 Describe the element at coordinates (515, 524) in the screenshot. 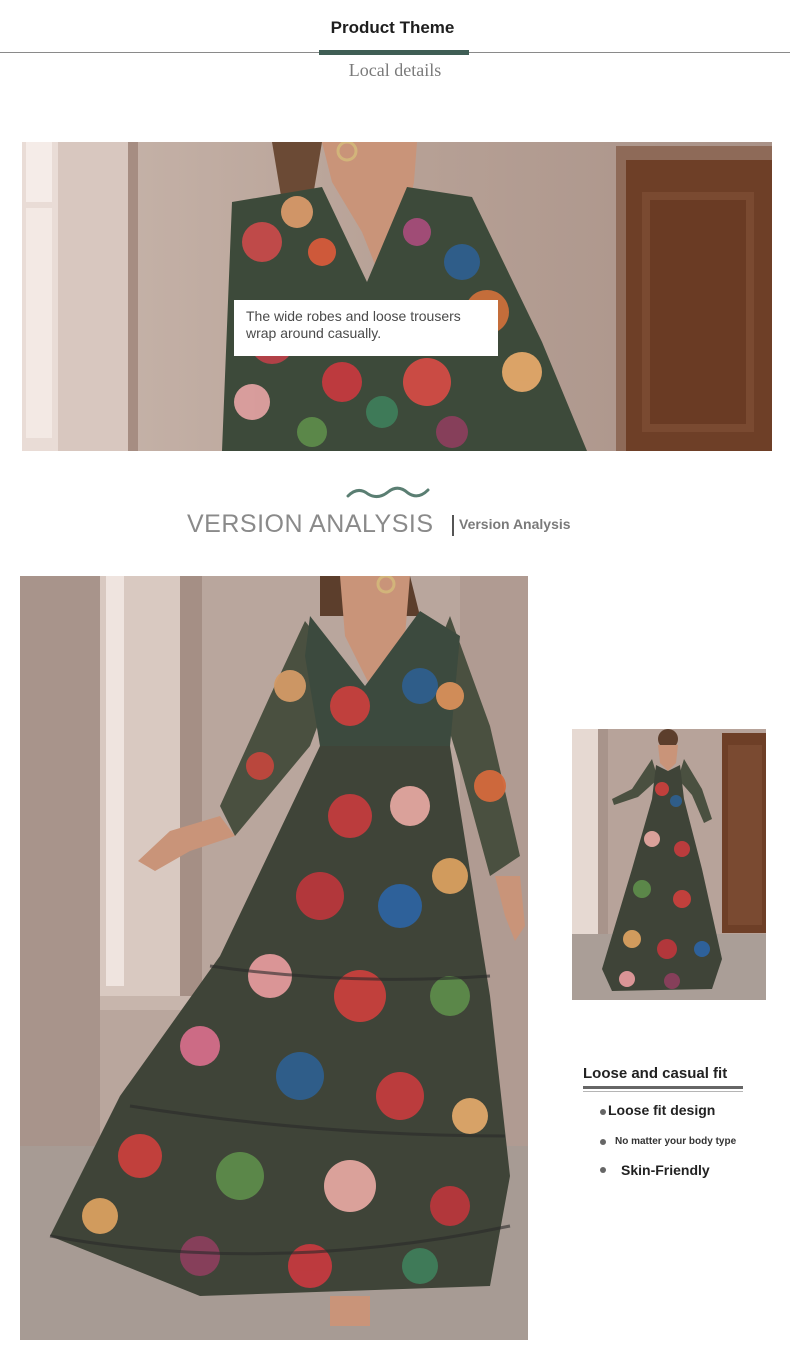

I see `version-analysis-label: Version Analysis` at that location.